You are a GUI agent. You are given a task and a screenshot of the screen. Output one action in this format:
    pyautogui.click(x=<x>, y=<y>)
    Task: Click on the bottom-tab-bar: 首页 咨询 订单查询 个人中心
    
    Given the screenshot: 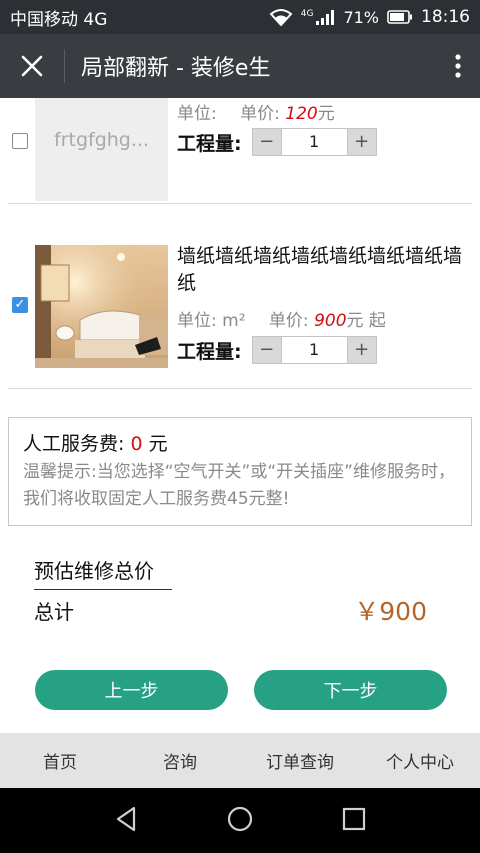 What is the action you would take?
    pyautogui.click(x=240, y=760)
    